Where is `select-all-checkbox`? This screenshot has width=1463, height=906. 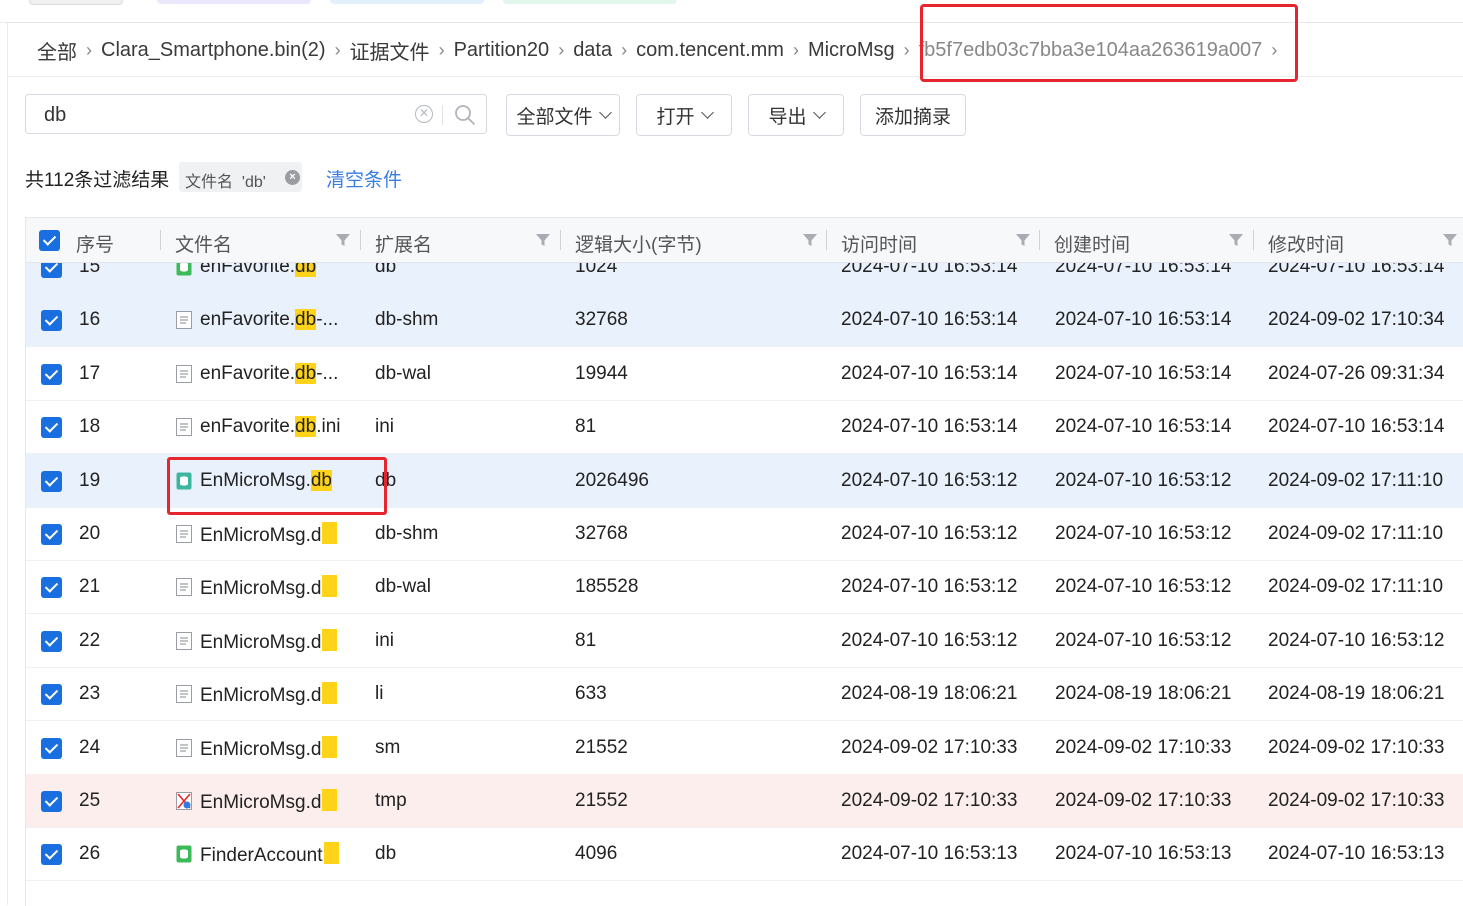 select-all-checkbox is located at coordinates (49, 240).